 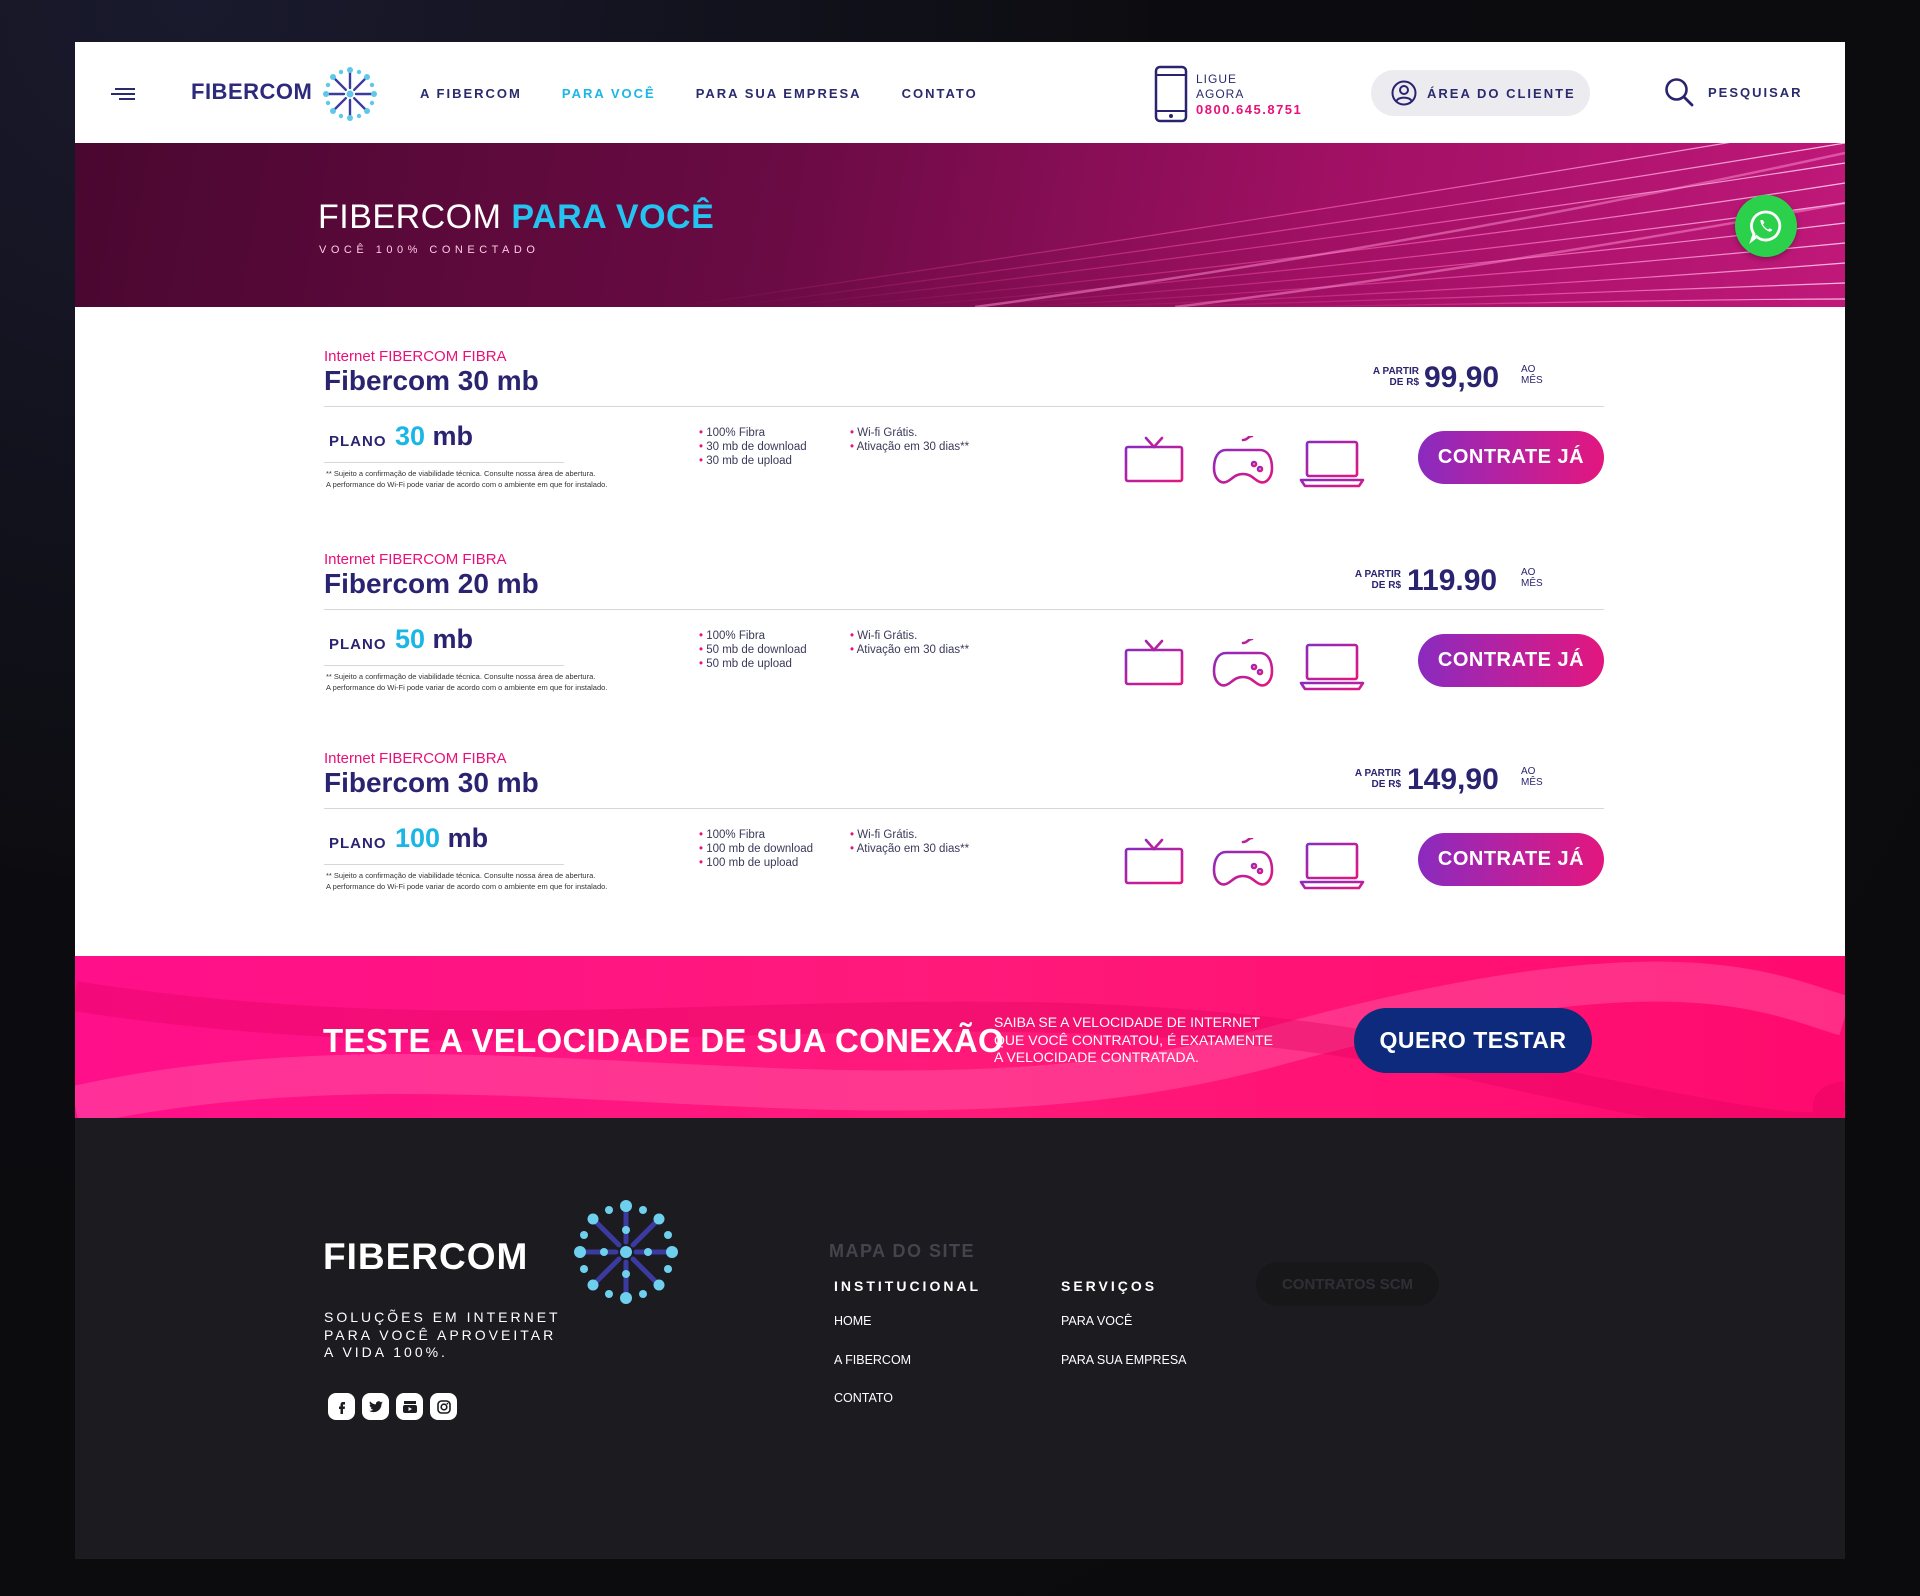 I want to click on feature-item: 30 mb de download, so click(x=752, y=447).